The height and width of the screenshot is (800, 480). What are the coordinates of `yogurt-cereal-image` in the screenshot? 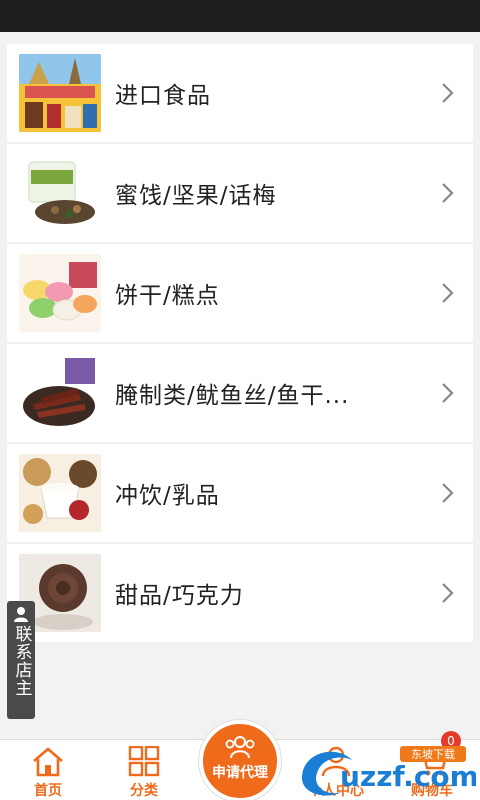 It's located at (60, 493).